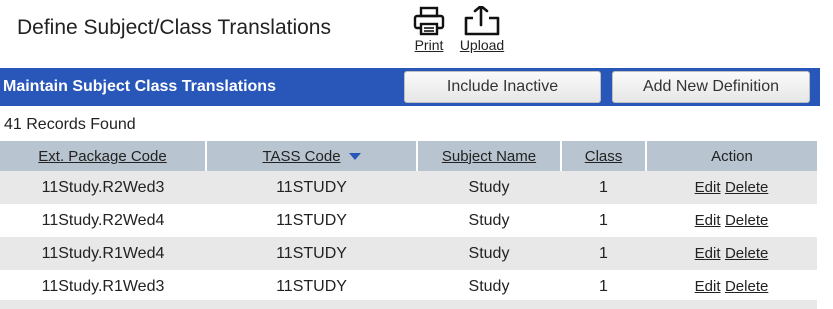  What do you see at coordinates (354, 157) in the screenshot?
I see `sort-desc-icon` at bounding box center [354, 157].